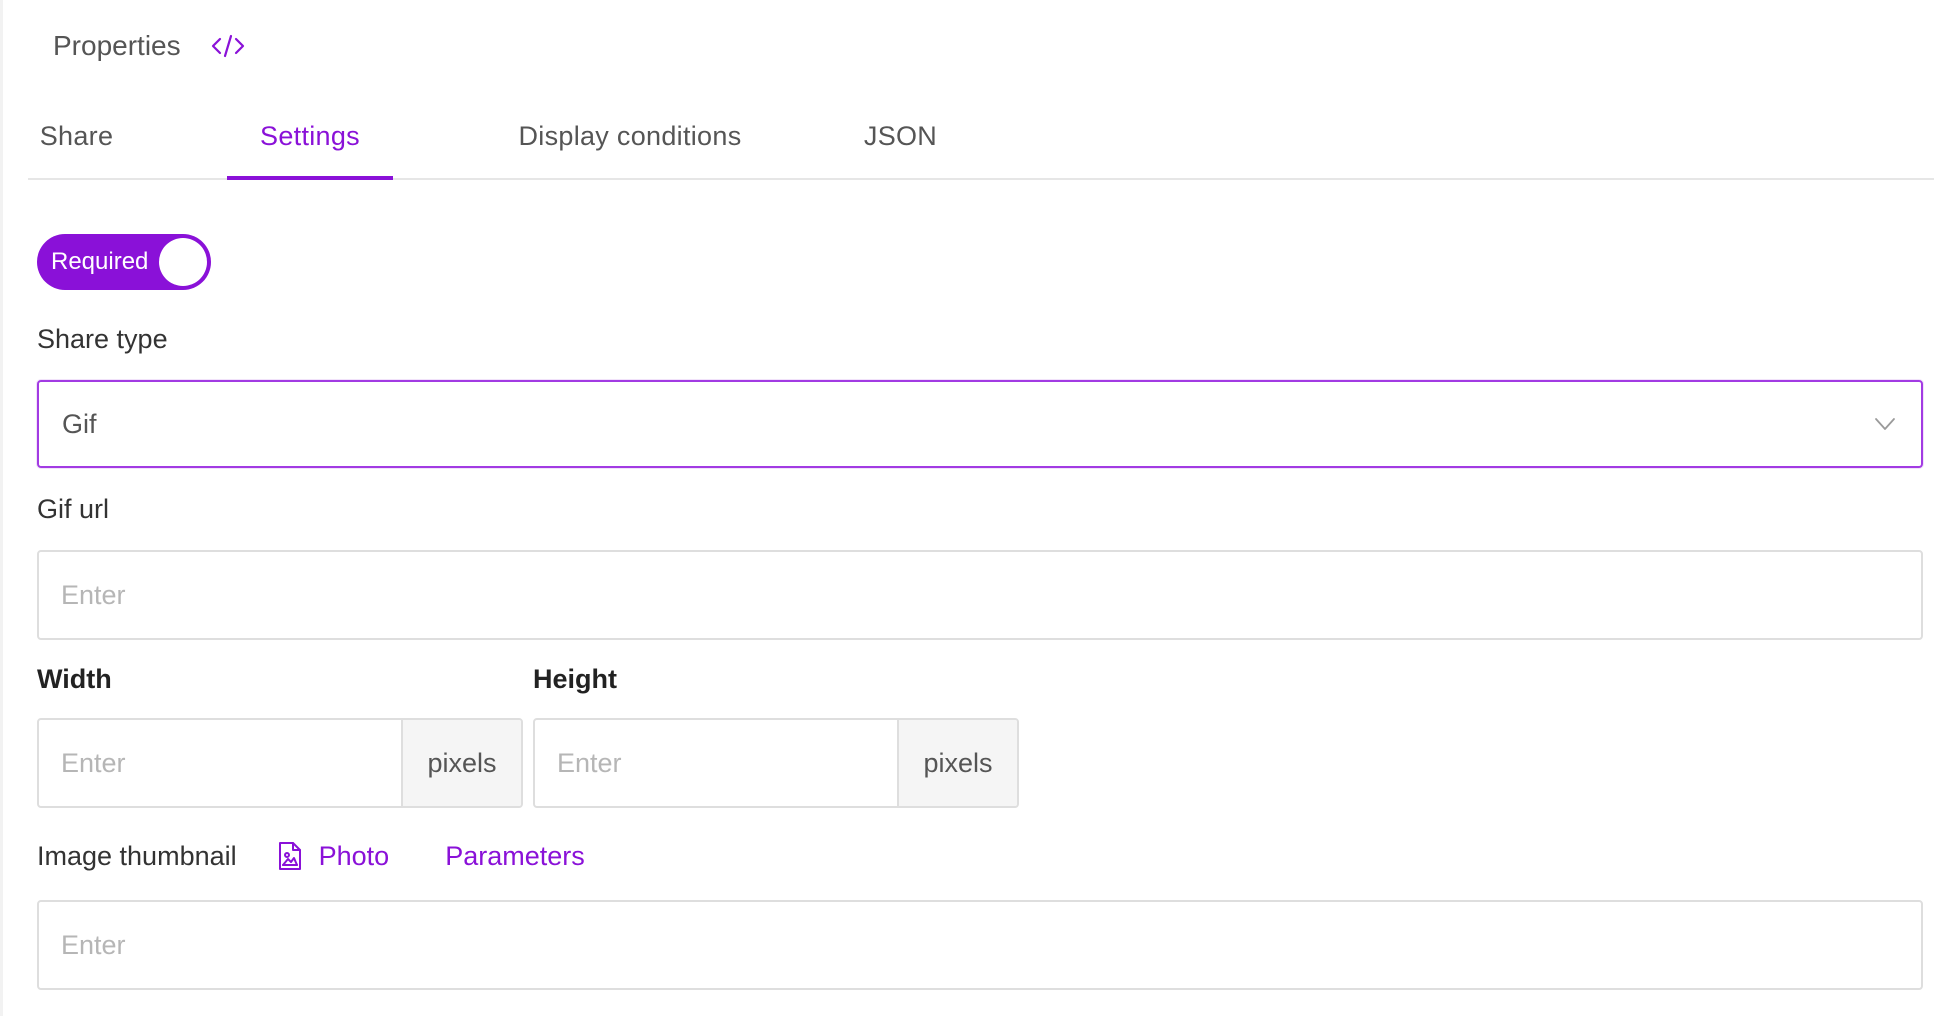  I want to click on image-thumbnail-input, so click(980, 945).